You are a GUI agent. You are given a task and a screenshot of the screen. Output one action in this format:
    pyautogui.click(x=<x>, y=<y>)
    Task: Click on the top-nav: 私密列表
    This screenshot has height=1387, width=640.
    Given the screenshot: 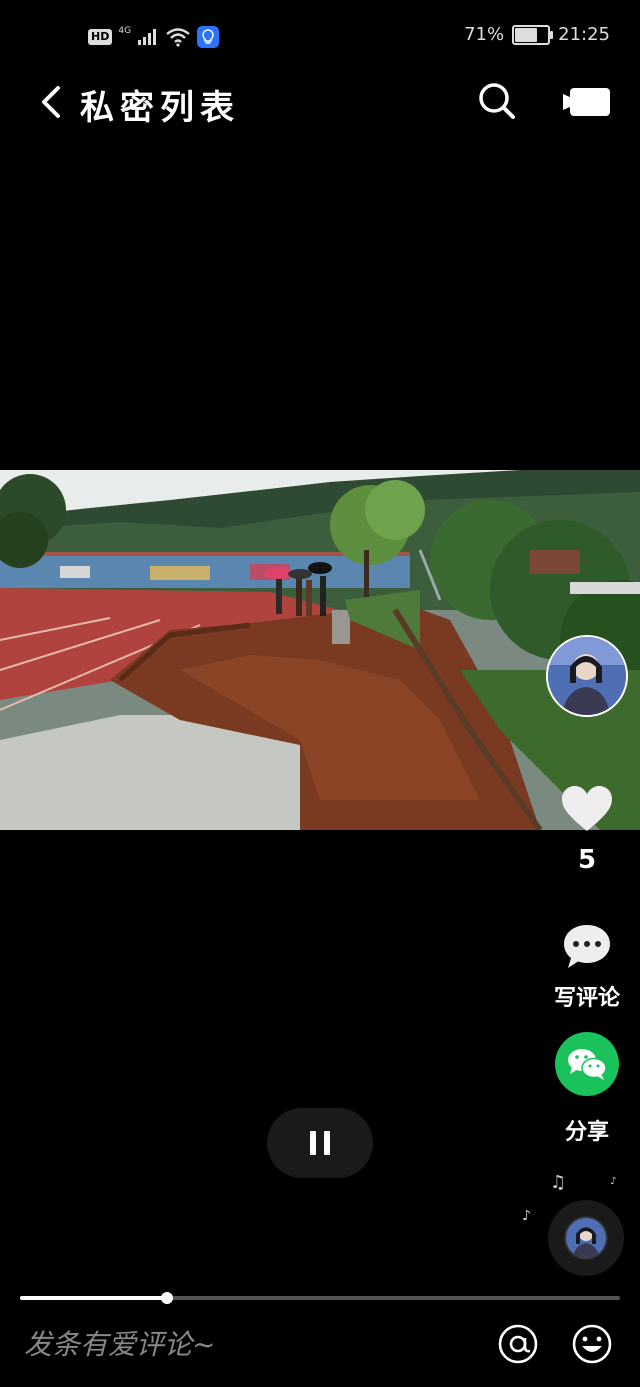 What is the action you would take?
    pyautogui.click(x=320, y=102)
    